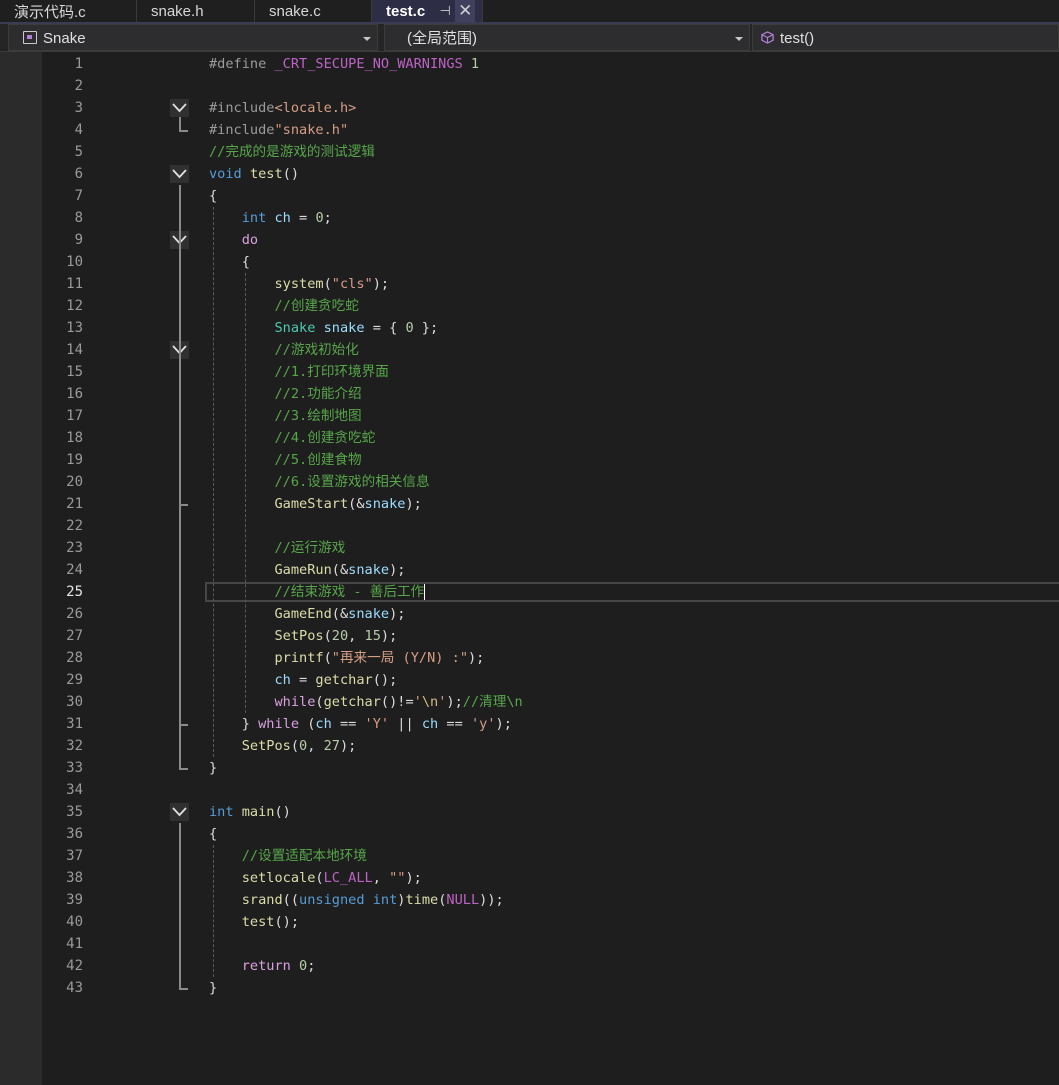  I want to click on code-token: 20, so click(340, 636).